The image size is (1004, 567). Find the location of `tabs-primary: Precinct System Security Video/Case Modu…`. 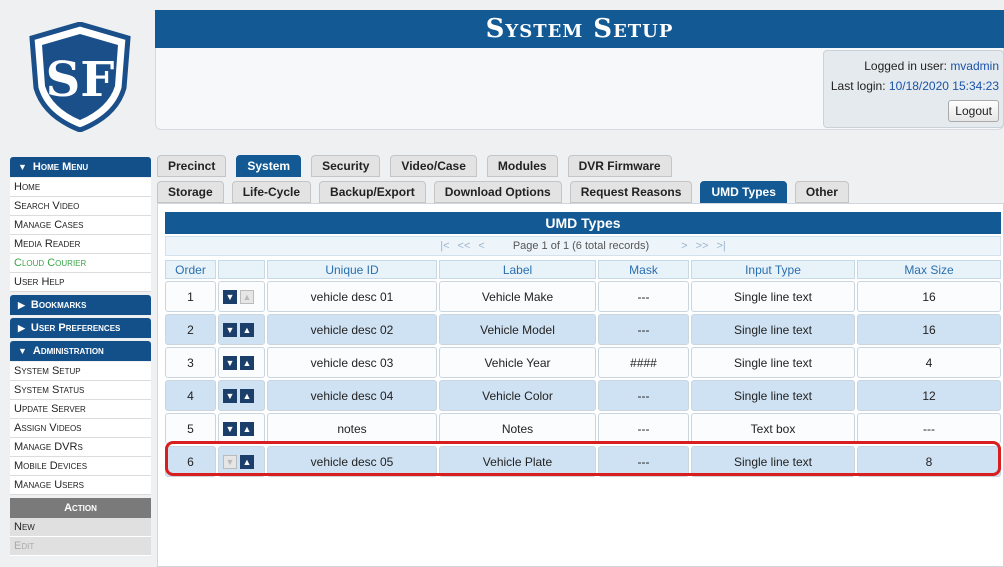

tabs-primary: Precinct System Security Video/Case Modu… is located at coordinates (414, 166).